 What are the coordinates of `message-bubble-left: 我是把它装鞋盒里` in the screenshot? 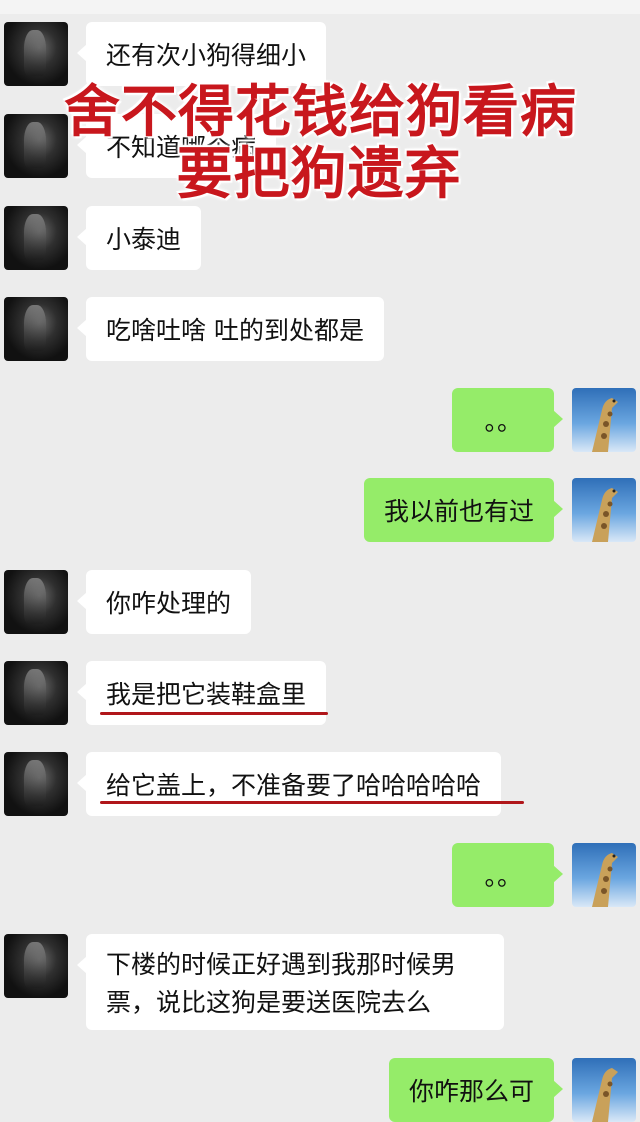 It's located at (201, 693).